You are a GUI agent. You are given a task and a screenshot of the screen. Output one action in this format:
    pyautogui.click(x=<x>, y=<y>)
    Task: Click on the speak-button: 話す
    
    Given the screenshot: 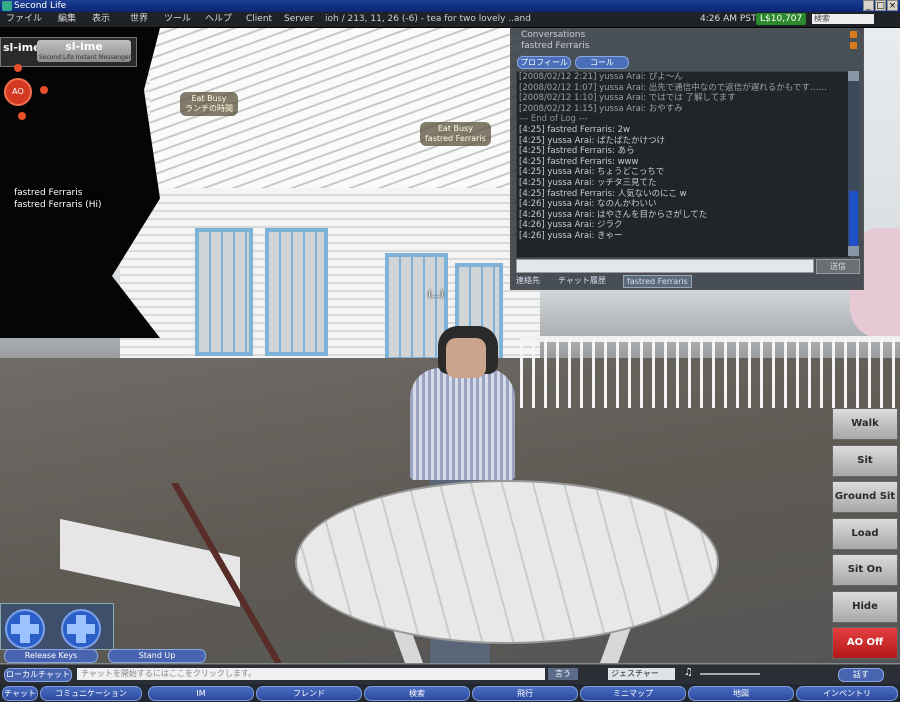 What is the action you would take?
    pyautogui.click(x=861, y=675)
    